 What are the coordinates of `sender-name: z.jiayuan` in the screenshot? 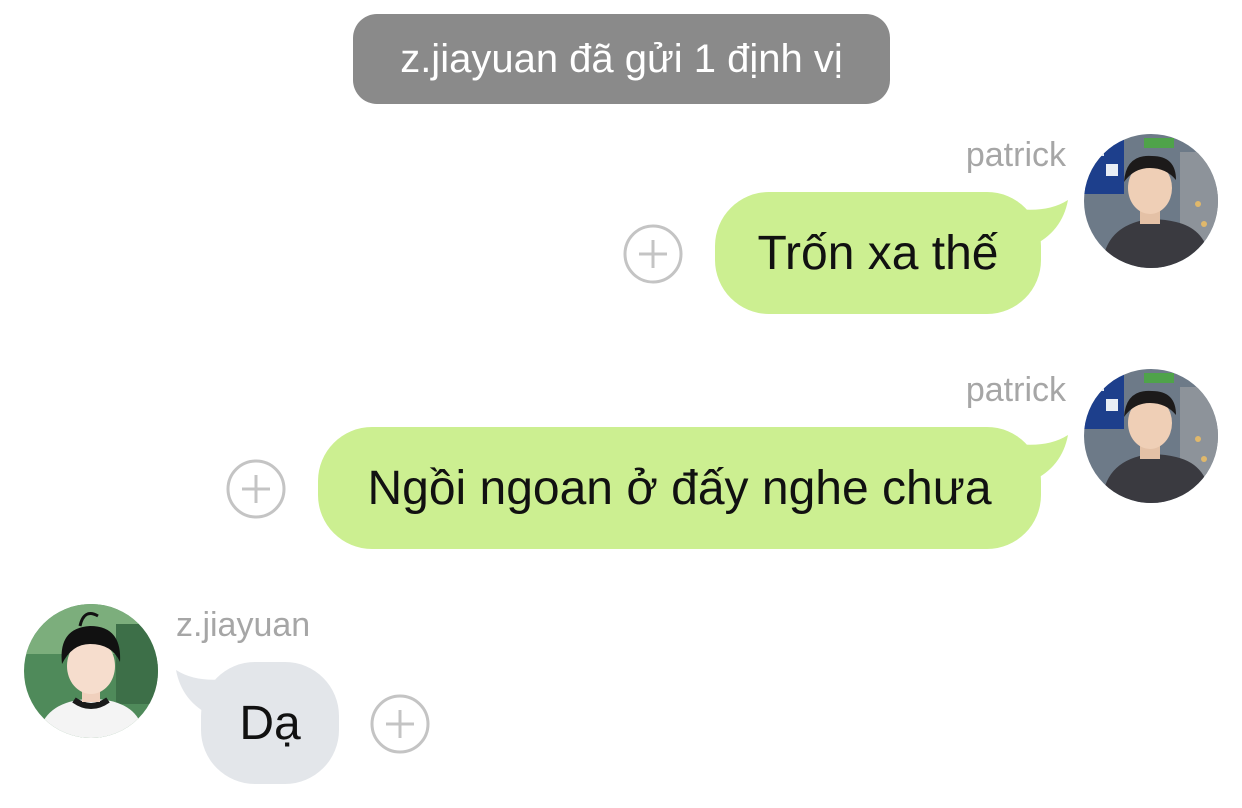 It's located at (243, 625).